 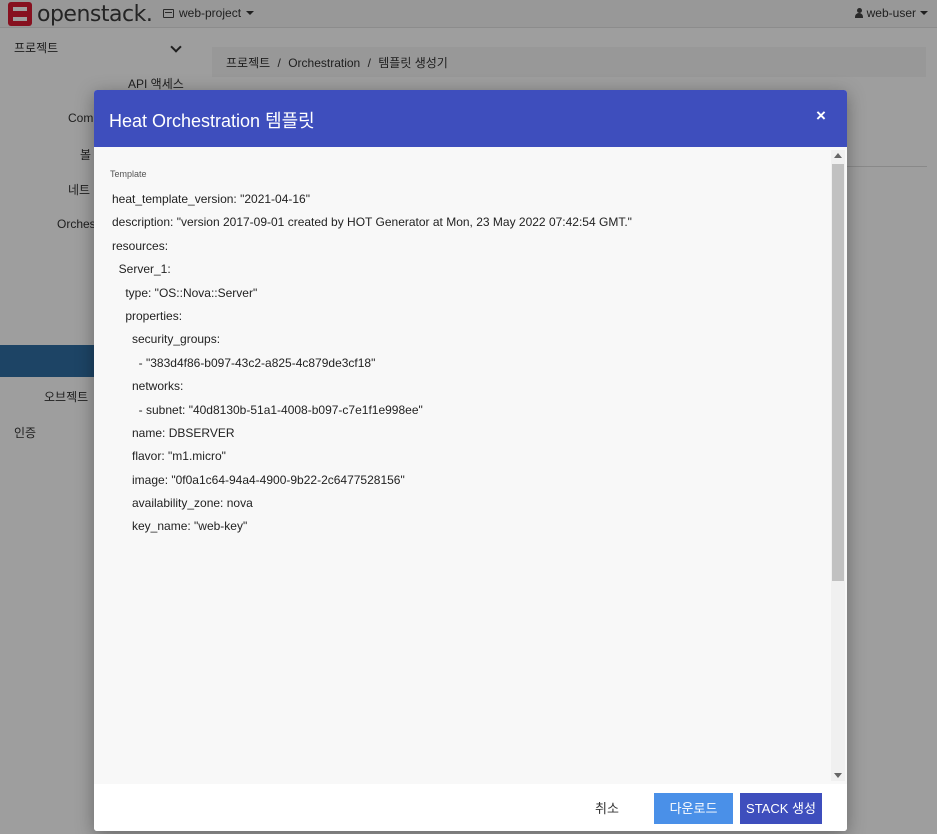 What do you see at coordinates (838, 155) in the screenshot?
I see `scroll-up-arrow-icon` at bounding box center [838, 155].